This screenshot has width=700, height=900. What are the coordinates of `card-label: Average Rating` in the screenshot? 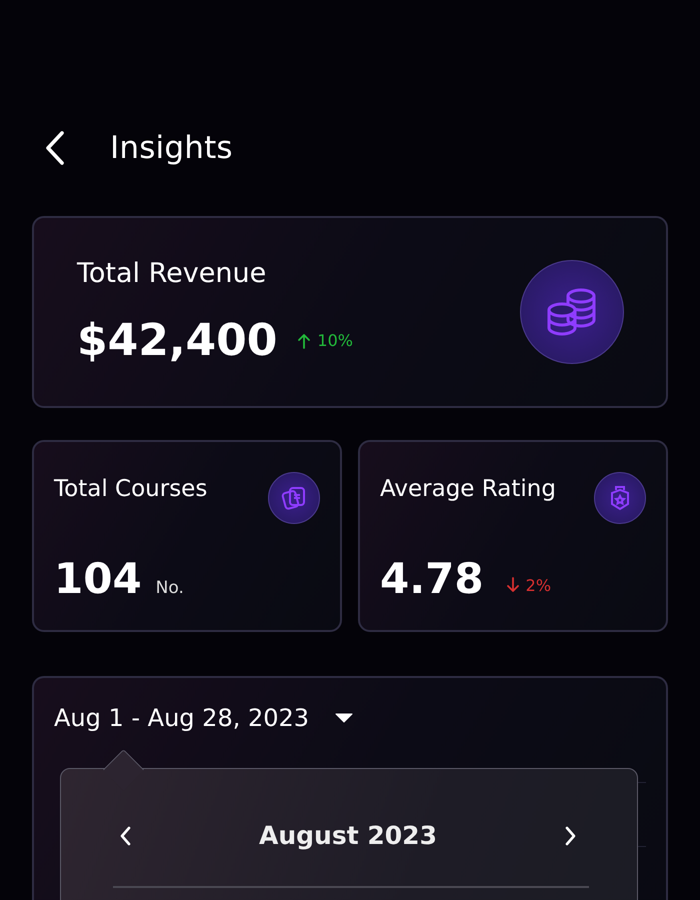 It's located at (468, 489).